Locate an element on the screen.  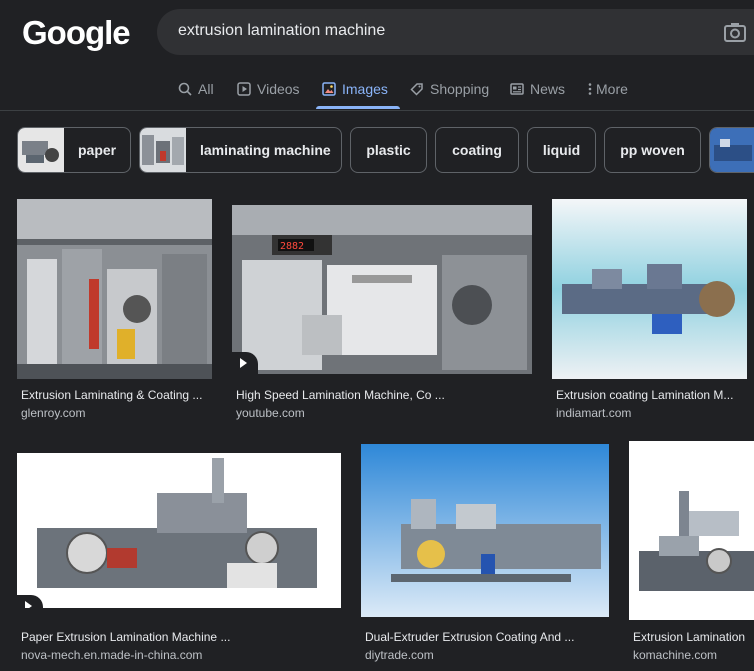
result-image: 2882 is located at coordinates (382, 289).